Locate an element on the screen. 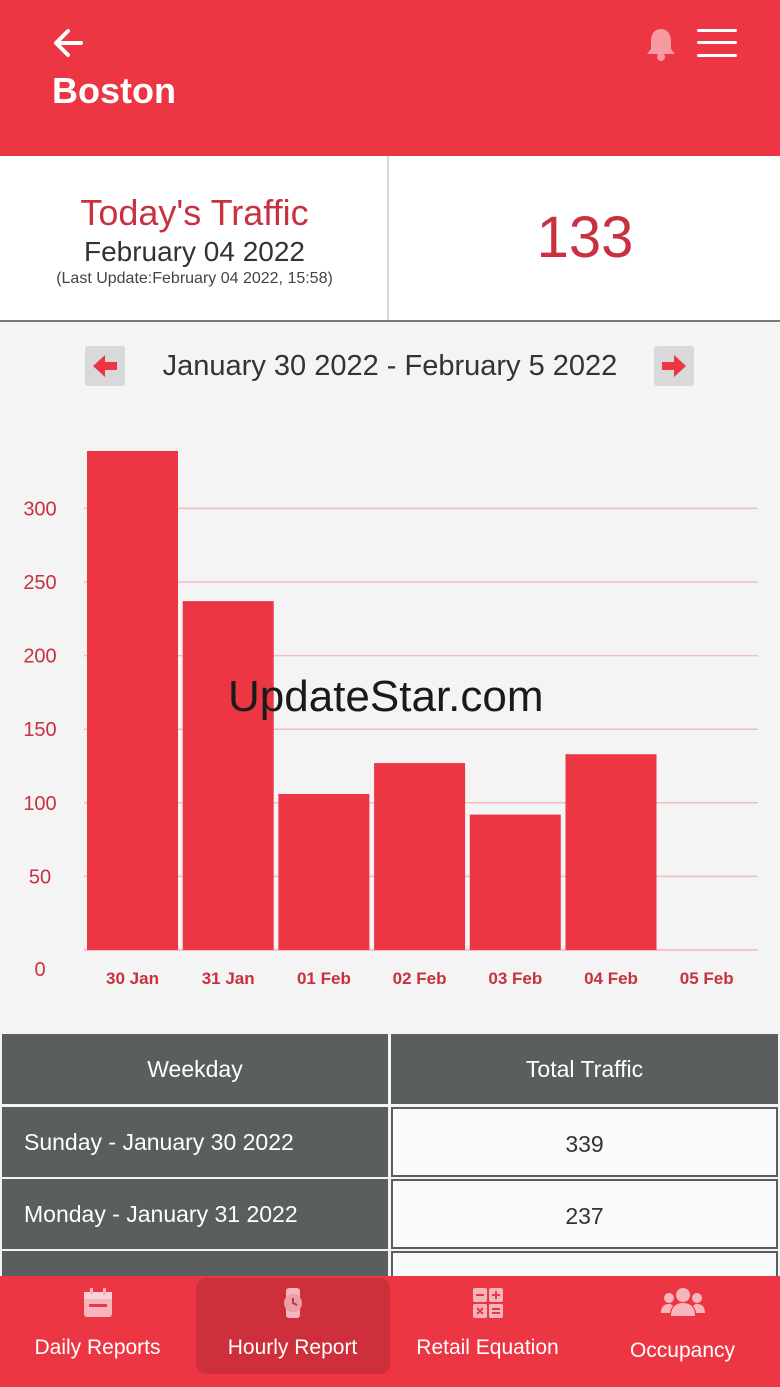 The width and height of the screenshot is (780, 1387). y-tick-label: 150 is located at coordinates (39, 730).